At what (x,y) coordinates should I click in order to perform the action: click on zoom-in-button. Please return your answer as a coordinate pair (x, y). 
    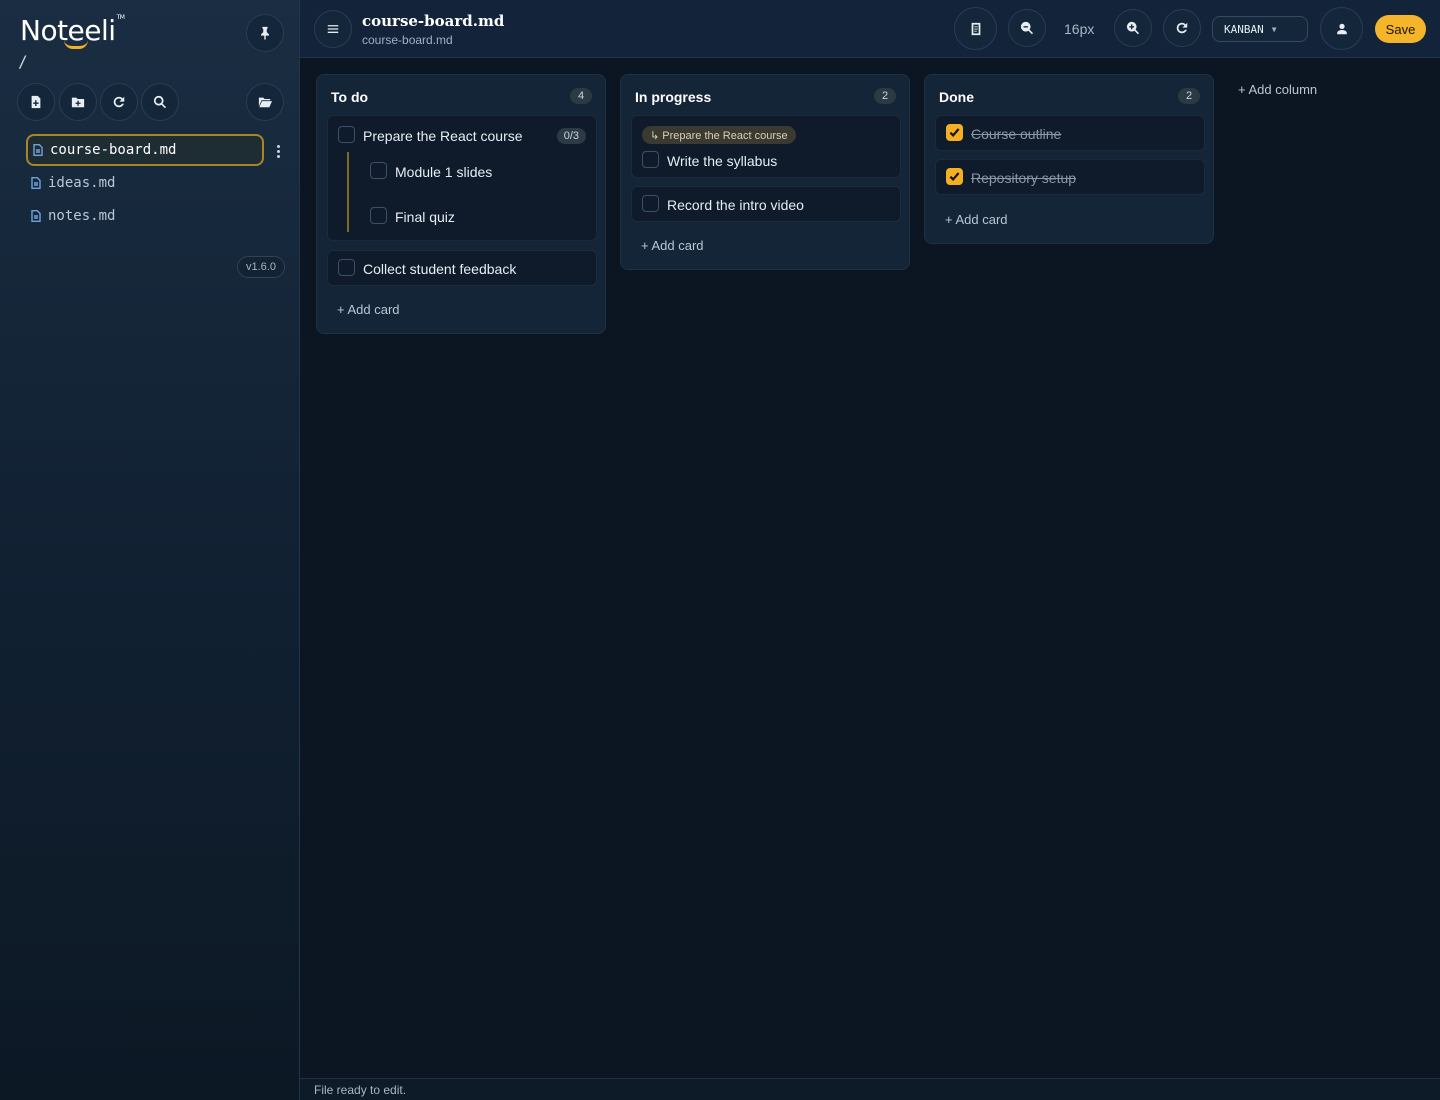
    Looking at the image, I should click on (1133, 28).